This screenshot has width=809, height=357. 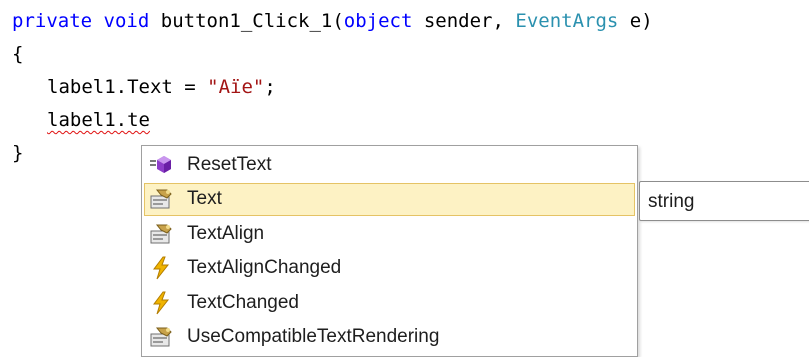 What do you see at coordinates (389, 164) in the screenshot?
I see `completion-item: ResetText` at bounding box center [389, 164].